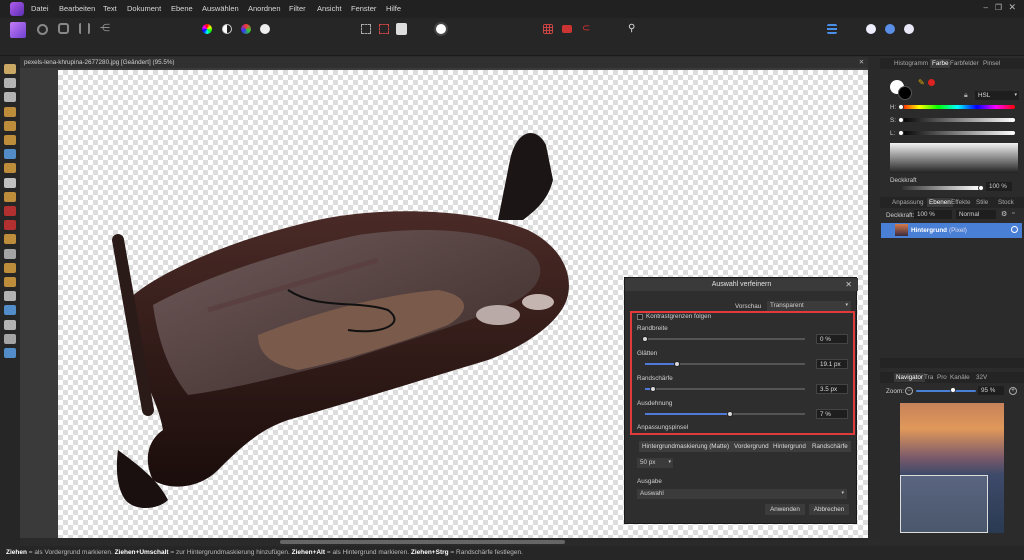 The width and height of the screenshot is (1024, 560). I want to click on layer-tabs-2: Effekte, so click(961, 202).